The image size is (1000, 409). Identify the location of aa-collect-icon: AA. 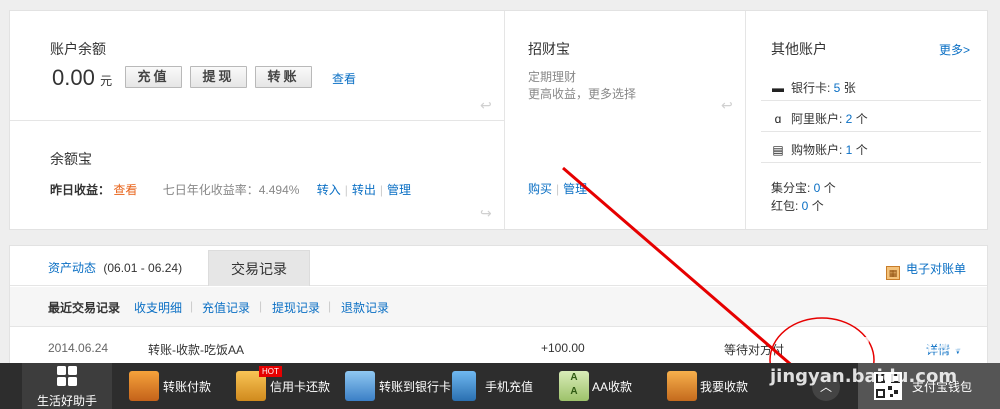
(574, 386).